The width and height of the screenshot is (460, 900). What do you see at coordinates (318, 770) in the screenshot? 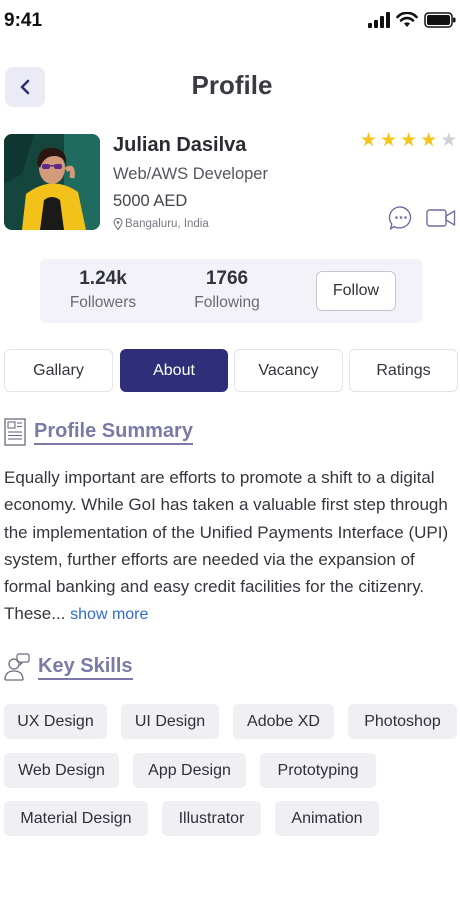
I see `skill-chip: Prototyping` at bounding box center [318, 770].